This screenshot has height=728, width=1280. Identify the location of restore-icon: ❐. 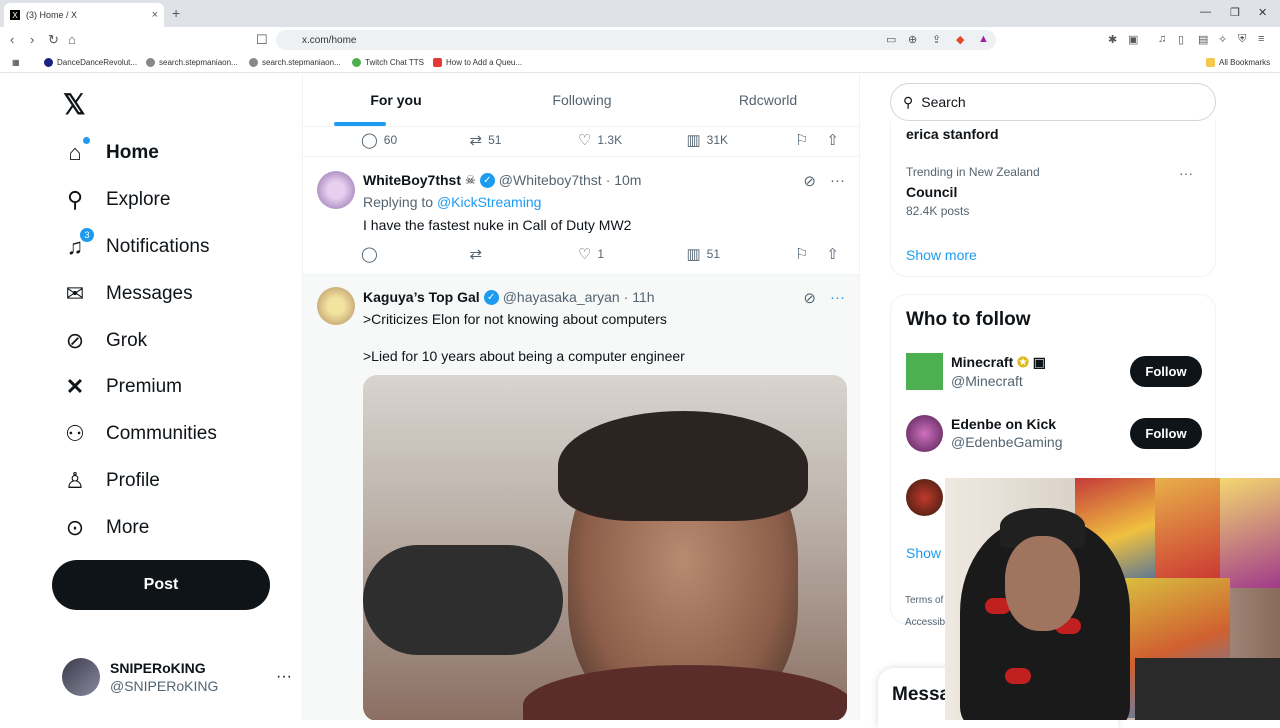
(1235, 12).